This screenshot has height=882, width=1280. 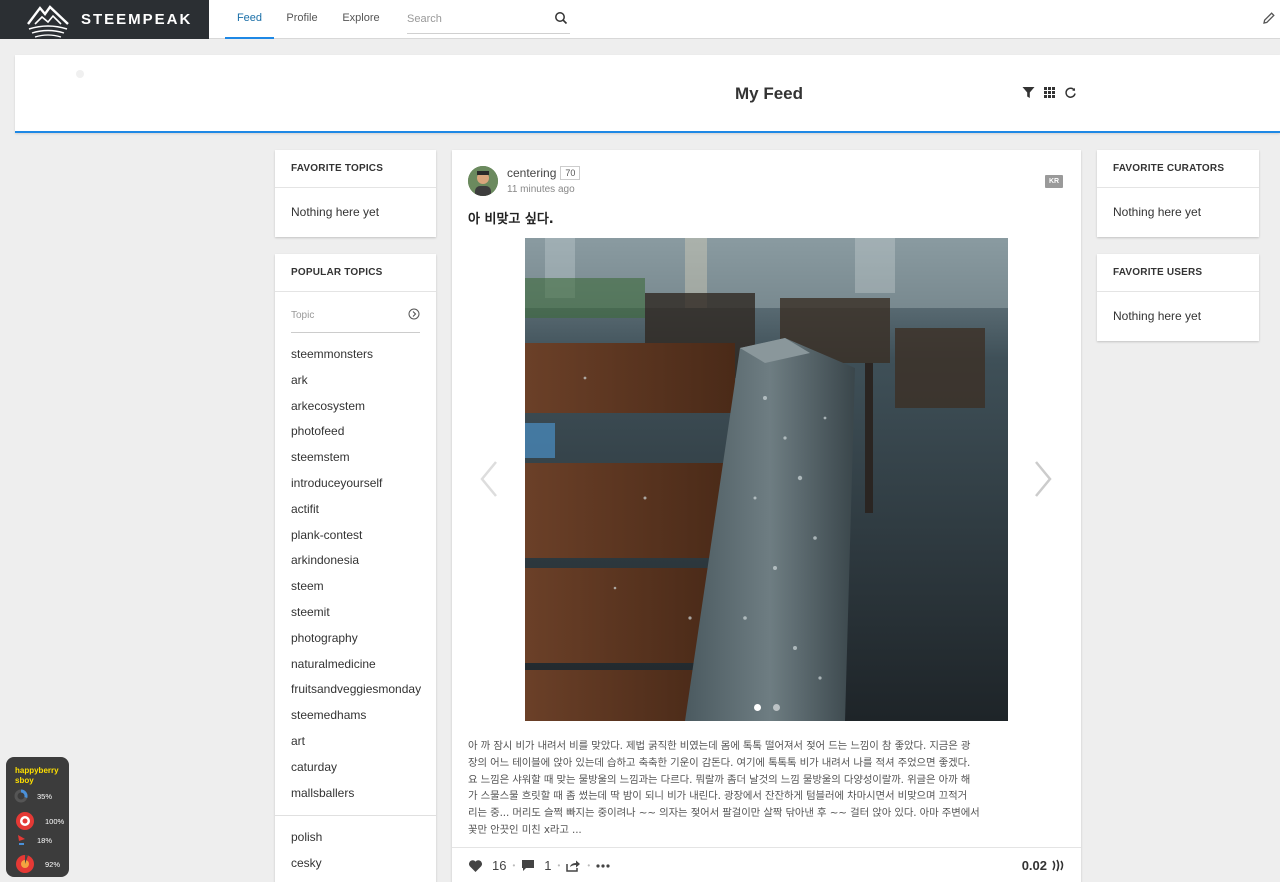 I want to click on favorite-topics-card: FAVORITE TOPICS Nothing here yet, so click(x=355, y=193).